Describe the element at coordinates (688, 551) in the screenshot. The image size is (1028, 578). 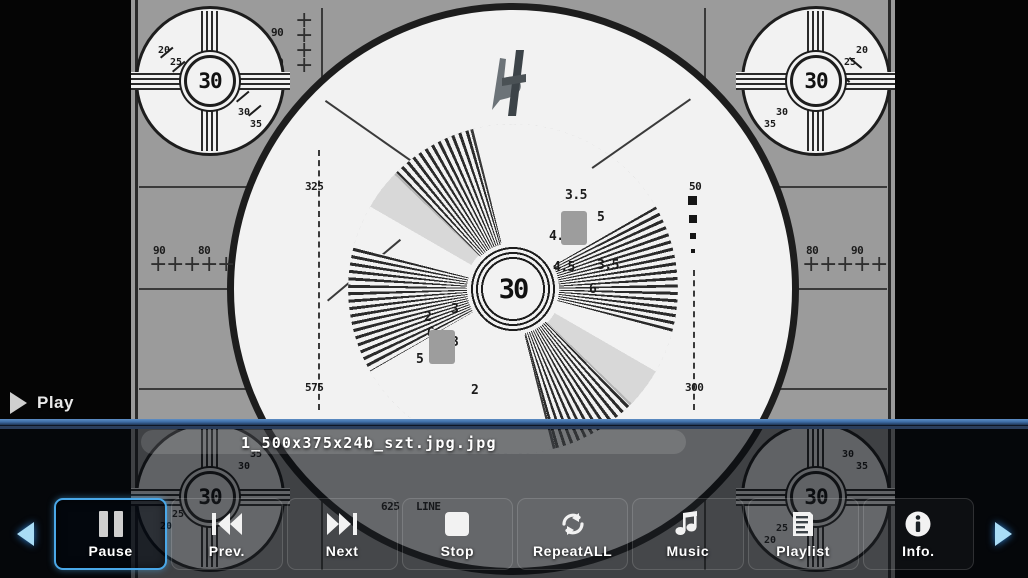
I see `music-button-label: Music` at that location.